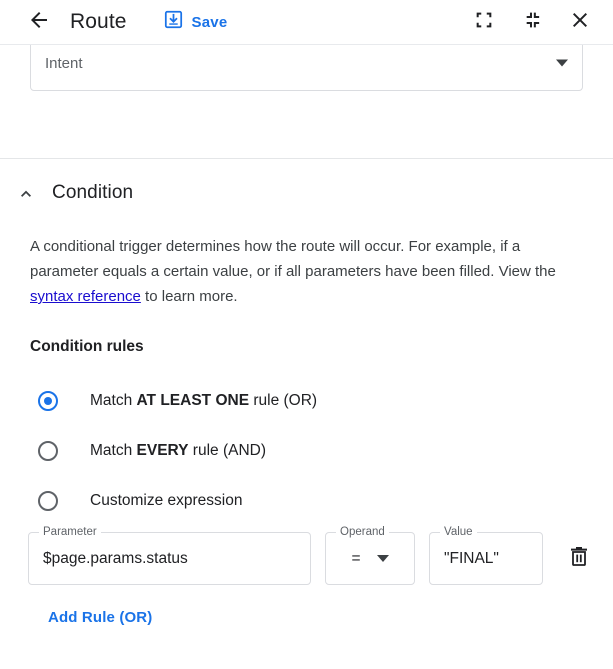 The image size is (613, 669). I want to click on close-button, so click(580, 22).